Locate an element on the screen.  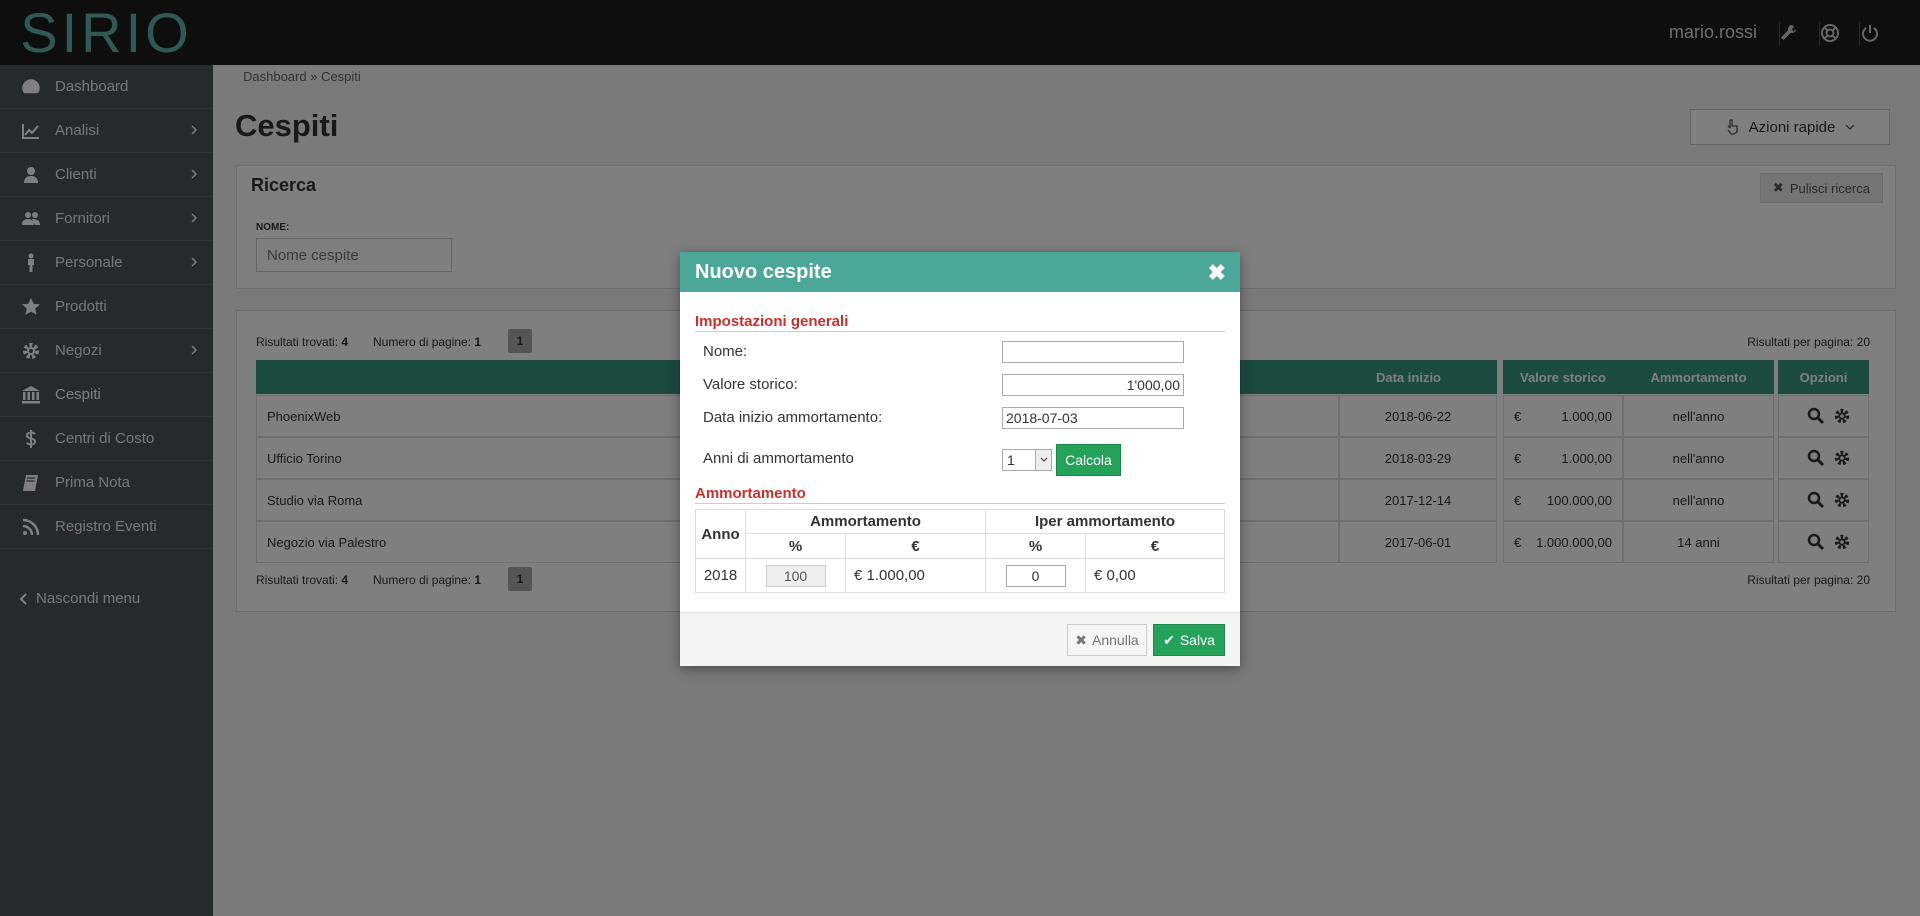
years-field-label: Anni di ammortamento is located at coordinates (778, 458).